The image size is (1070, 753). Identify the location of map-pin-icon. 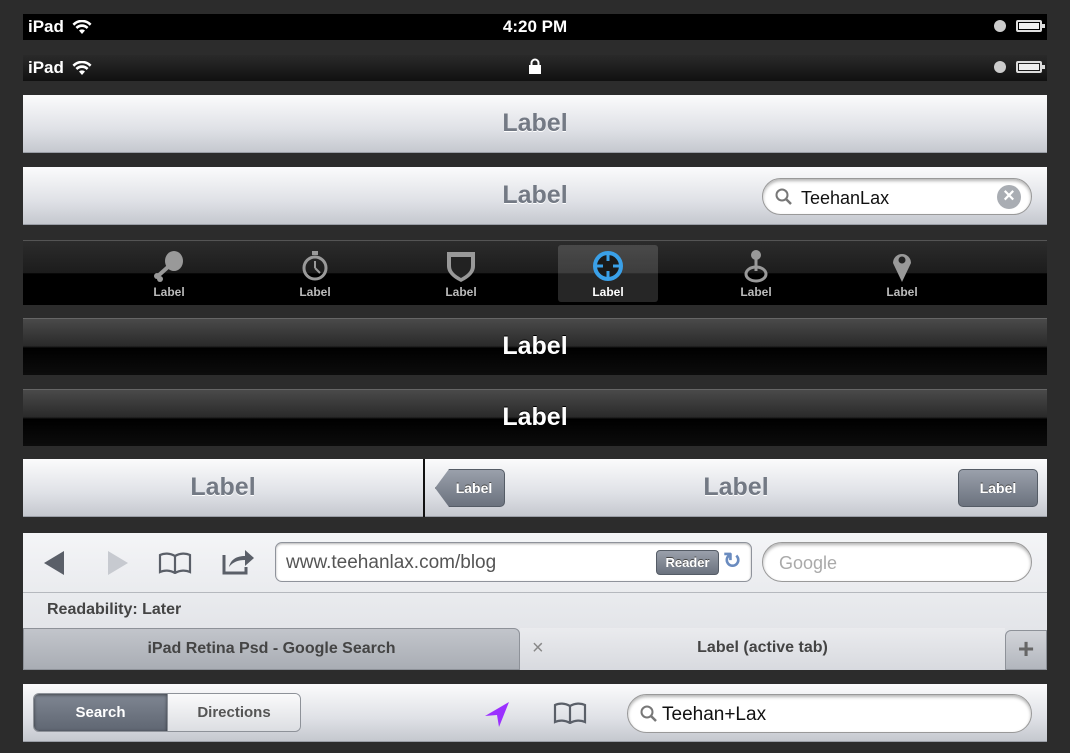
(902, 268).